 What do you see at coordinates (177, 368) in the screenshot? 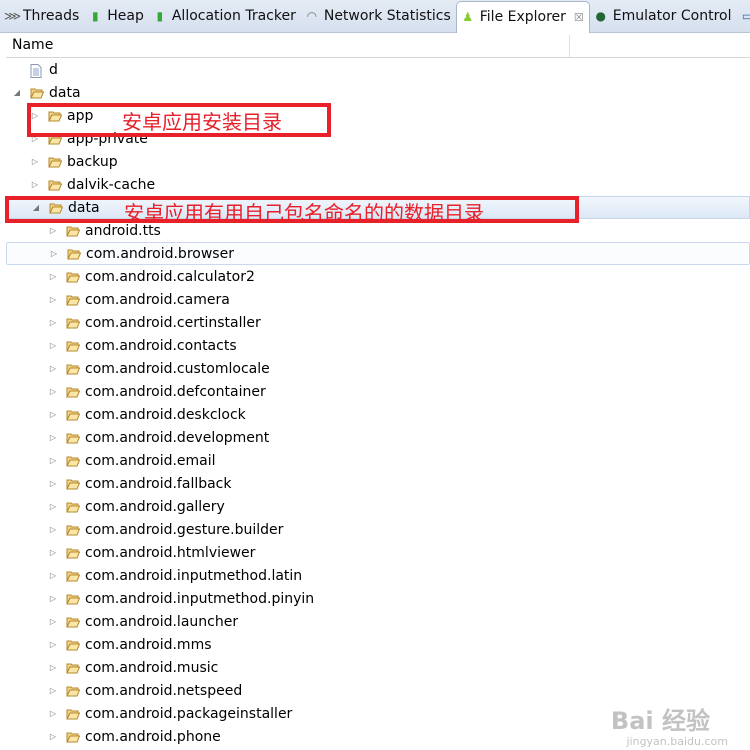
I see `item-label: com.android.customlocale` at bounding box center [177, 368].